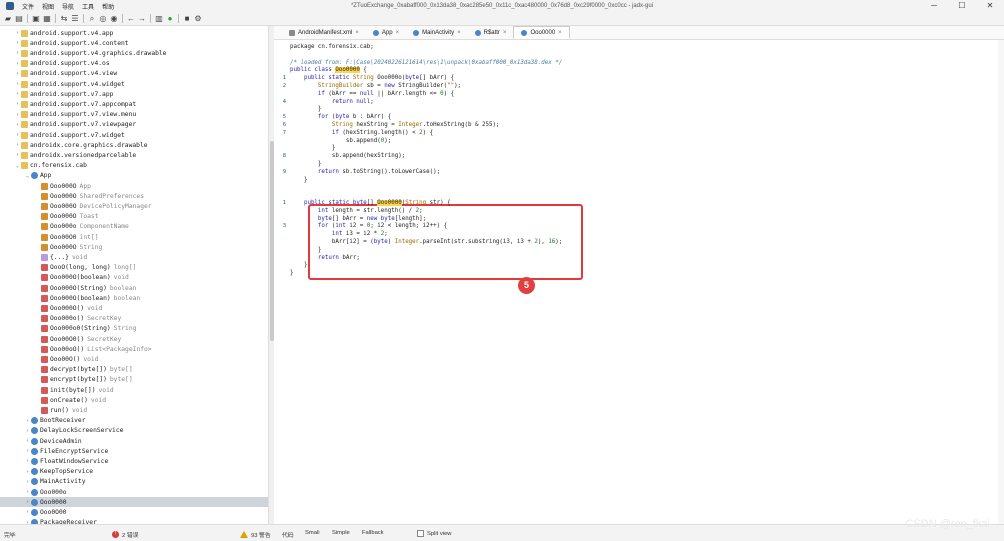  What do you see at coordinates (134, 349) in the screenshot?
I see `tree-item: Ooo00oO() List<PackageInfo>` at bounding box center [134, 349].